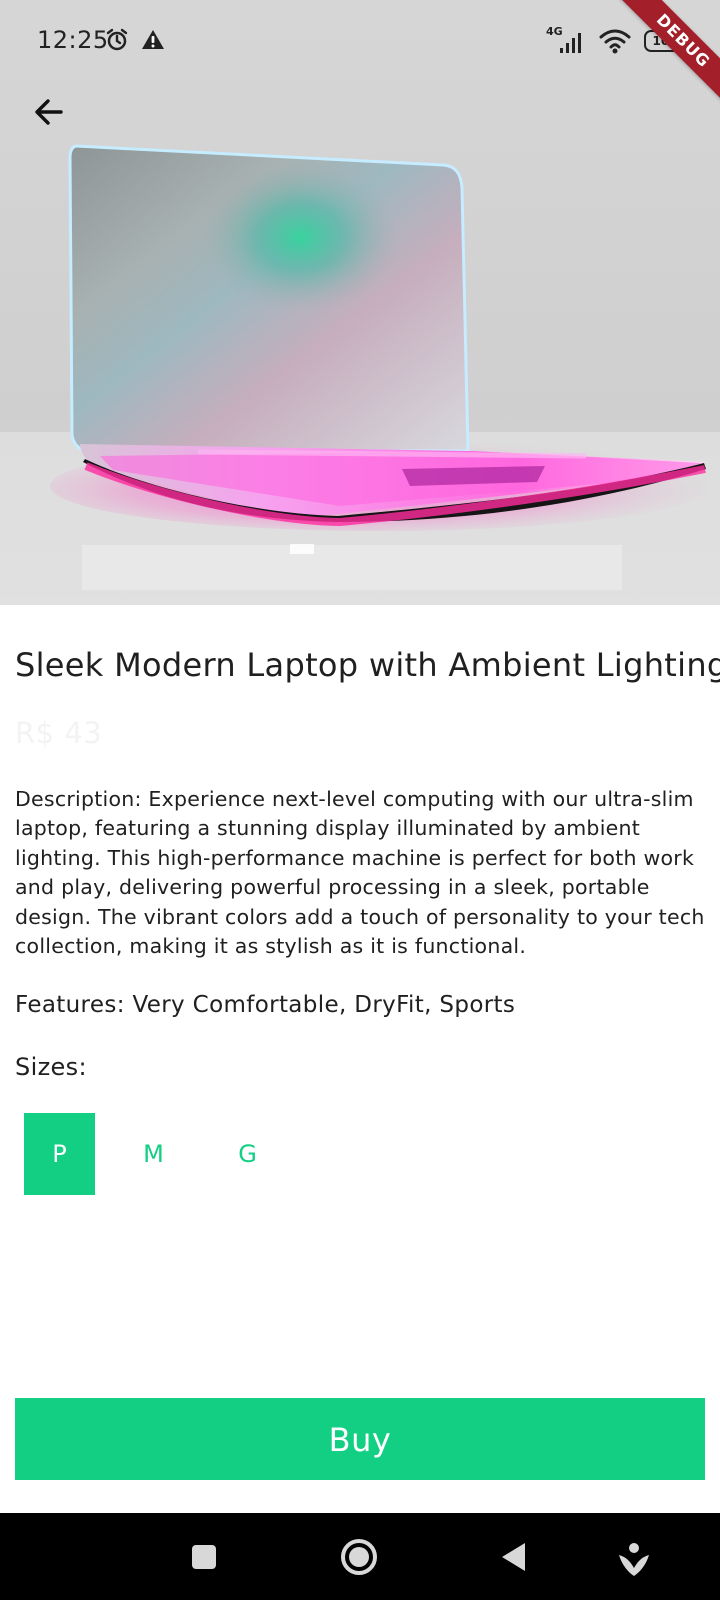  Describe the element at coordinates (554, 31) in the screenshot. I see `network-type: 4G` at that location.